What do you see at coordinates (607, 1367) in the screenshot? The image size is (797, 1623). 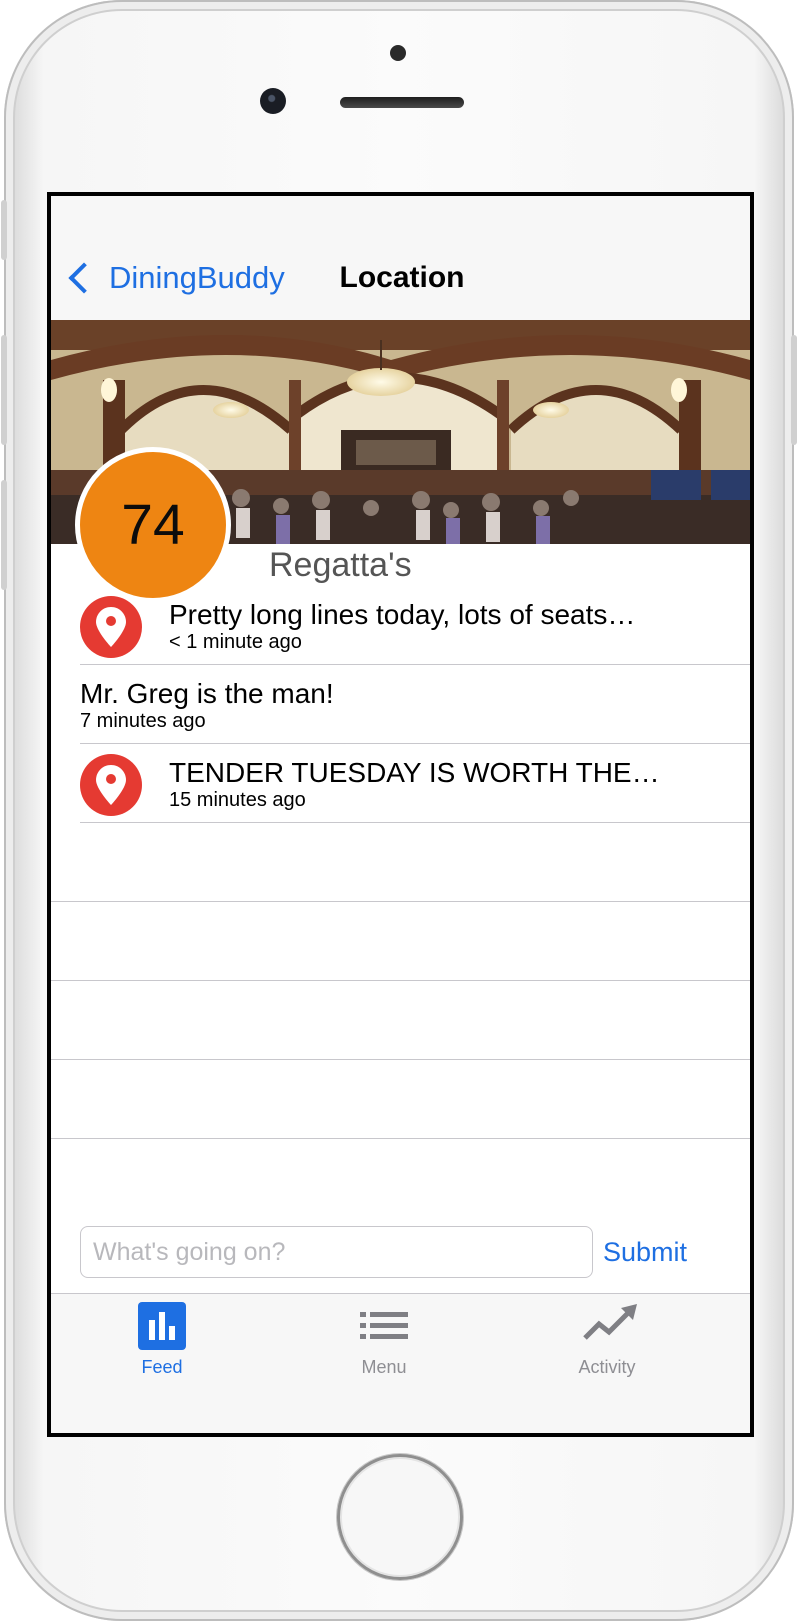 I see `tab-activity-label: Activity` at bounding box center [607, 1367].